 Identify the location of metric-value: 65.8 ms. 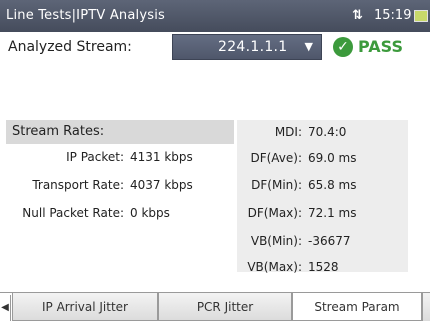
(332, 185).